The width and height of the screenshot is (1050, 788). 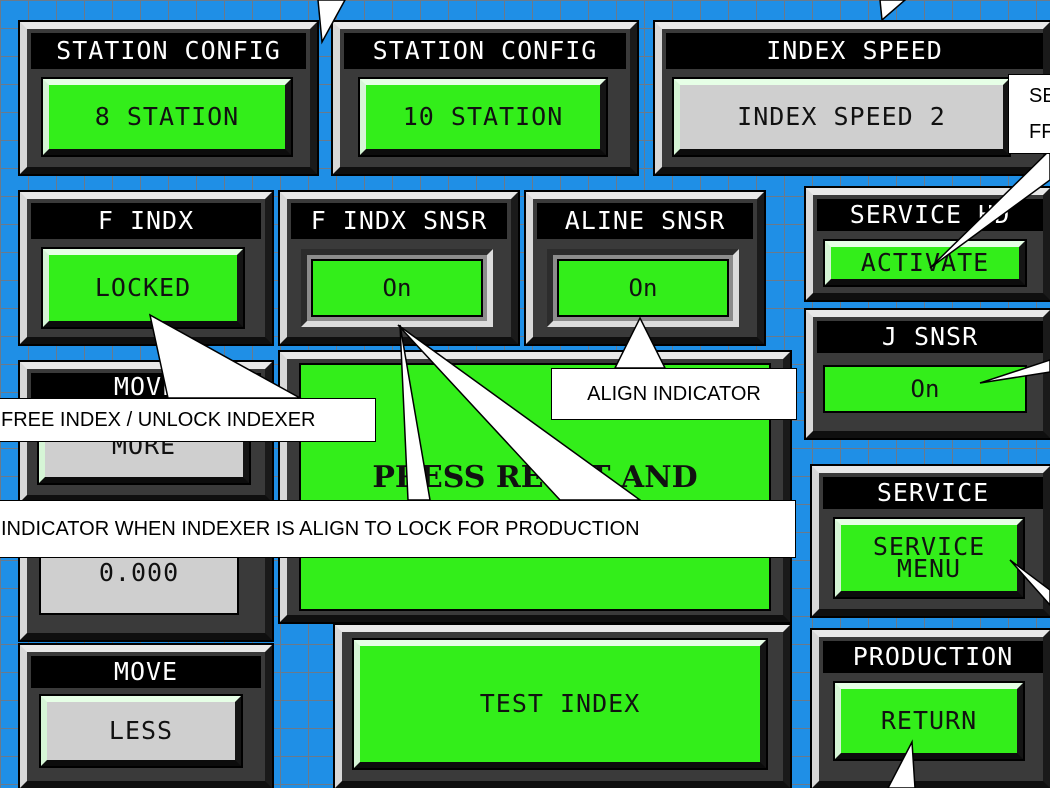 What do you see at coordinates (640, 342) in the screenshot?
I see `leader-align-indicator` at bounding box center [640, 342].